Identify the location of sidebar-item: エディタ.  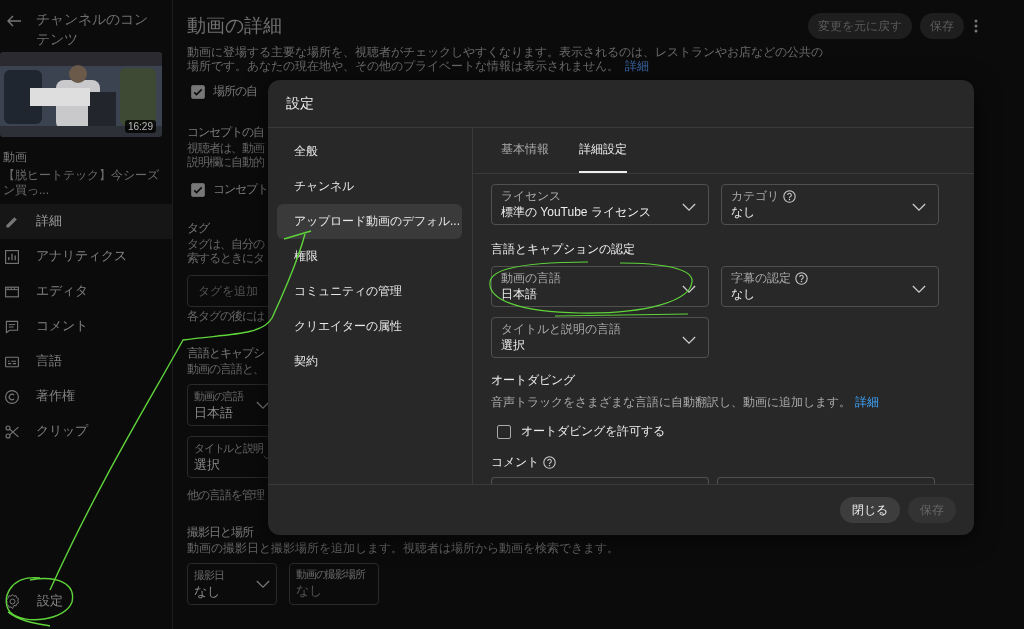
(86, 291).